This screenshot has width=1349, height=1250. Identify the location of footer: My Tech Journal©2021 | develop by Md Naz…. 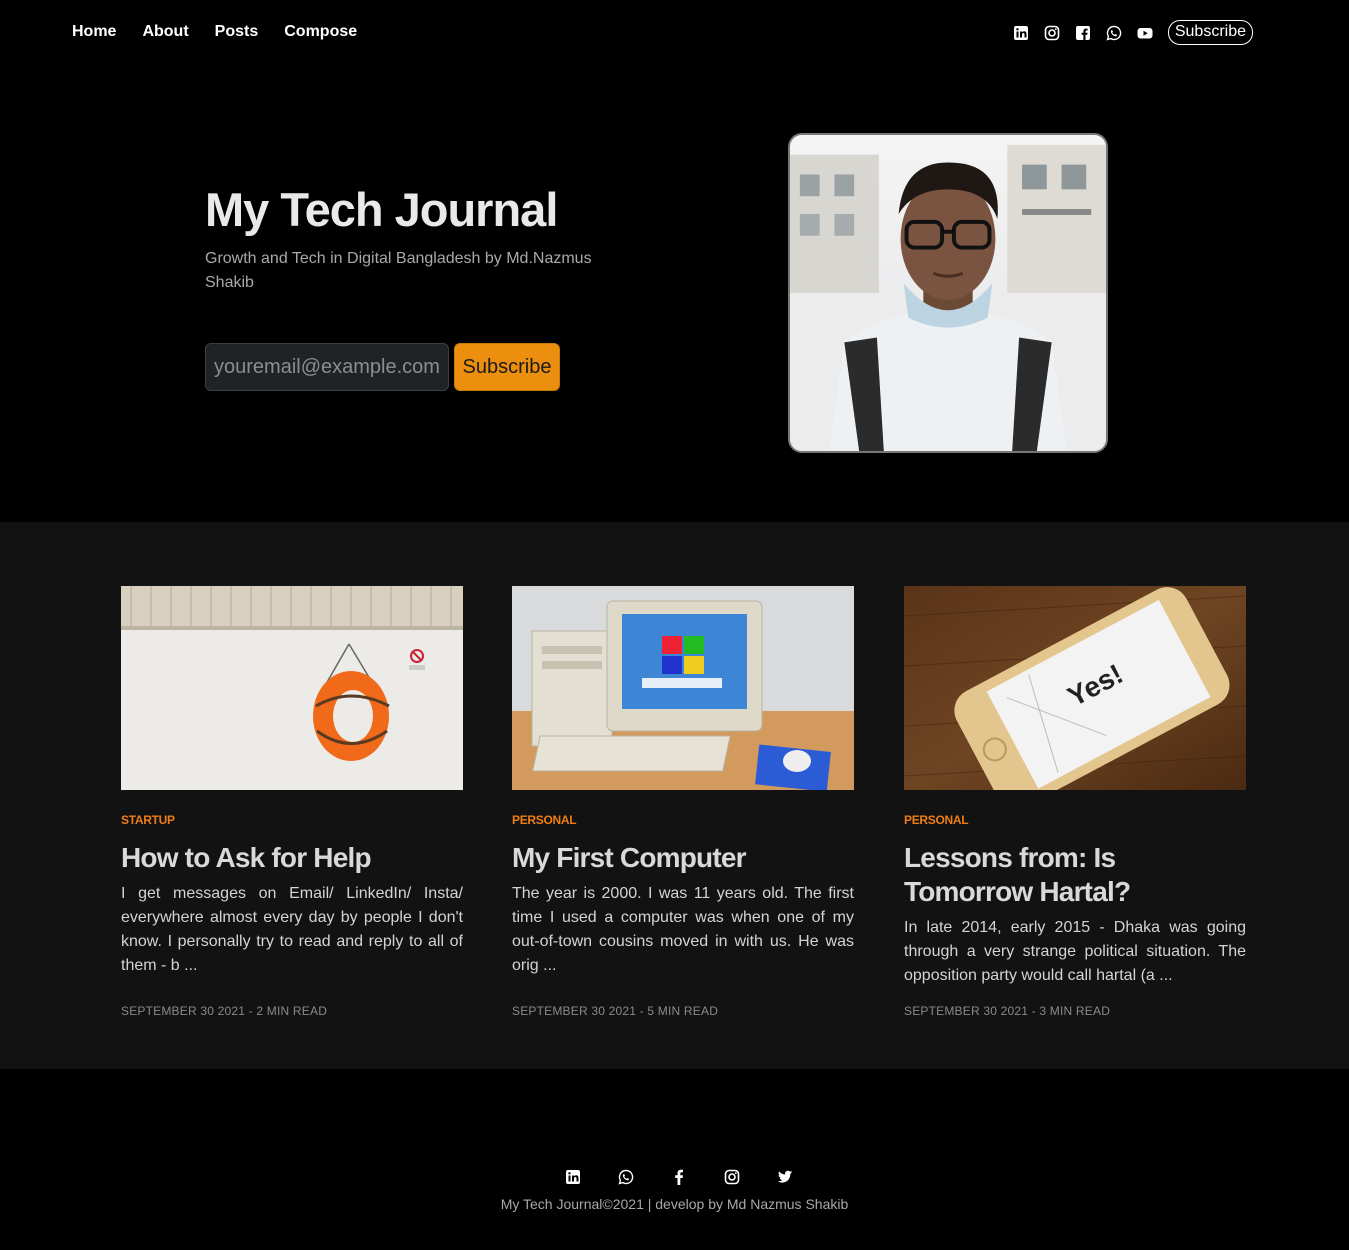
(674, 1159).